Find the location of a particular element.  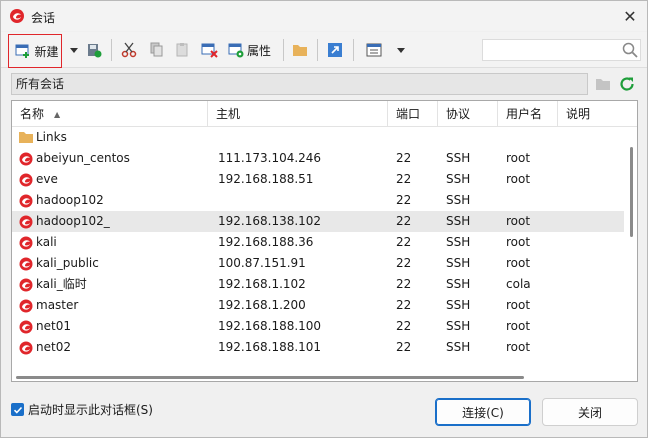

new-folder-button is located at coordinates (300, 50).